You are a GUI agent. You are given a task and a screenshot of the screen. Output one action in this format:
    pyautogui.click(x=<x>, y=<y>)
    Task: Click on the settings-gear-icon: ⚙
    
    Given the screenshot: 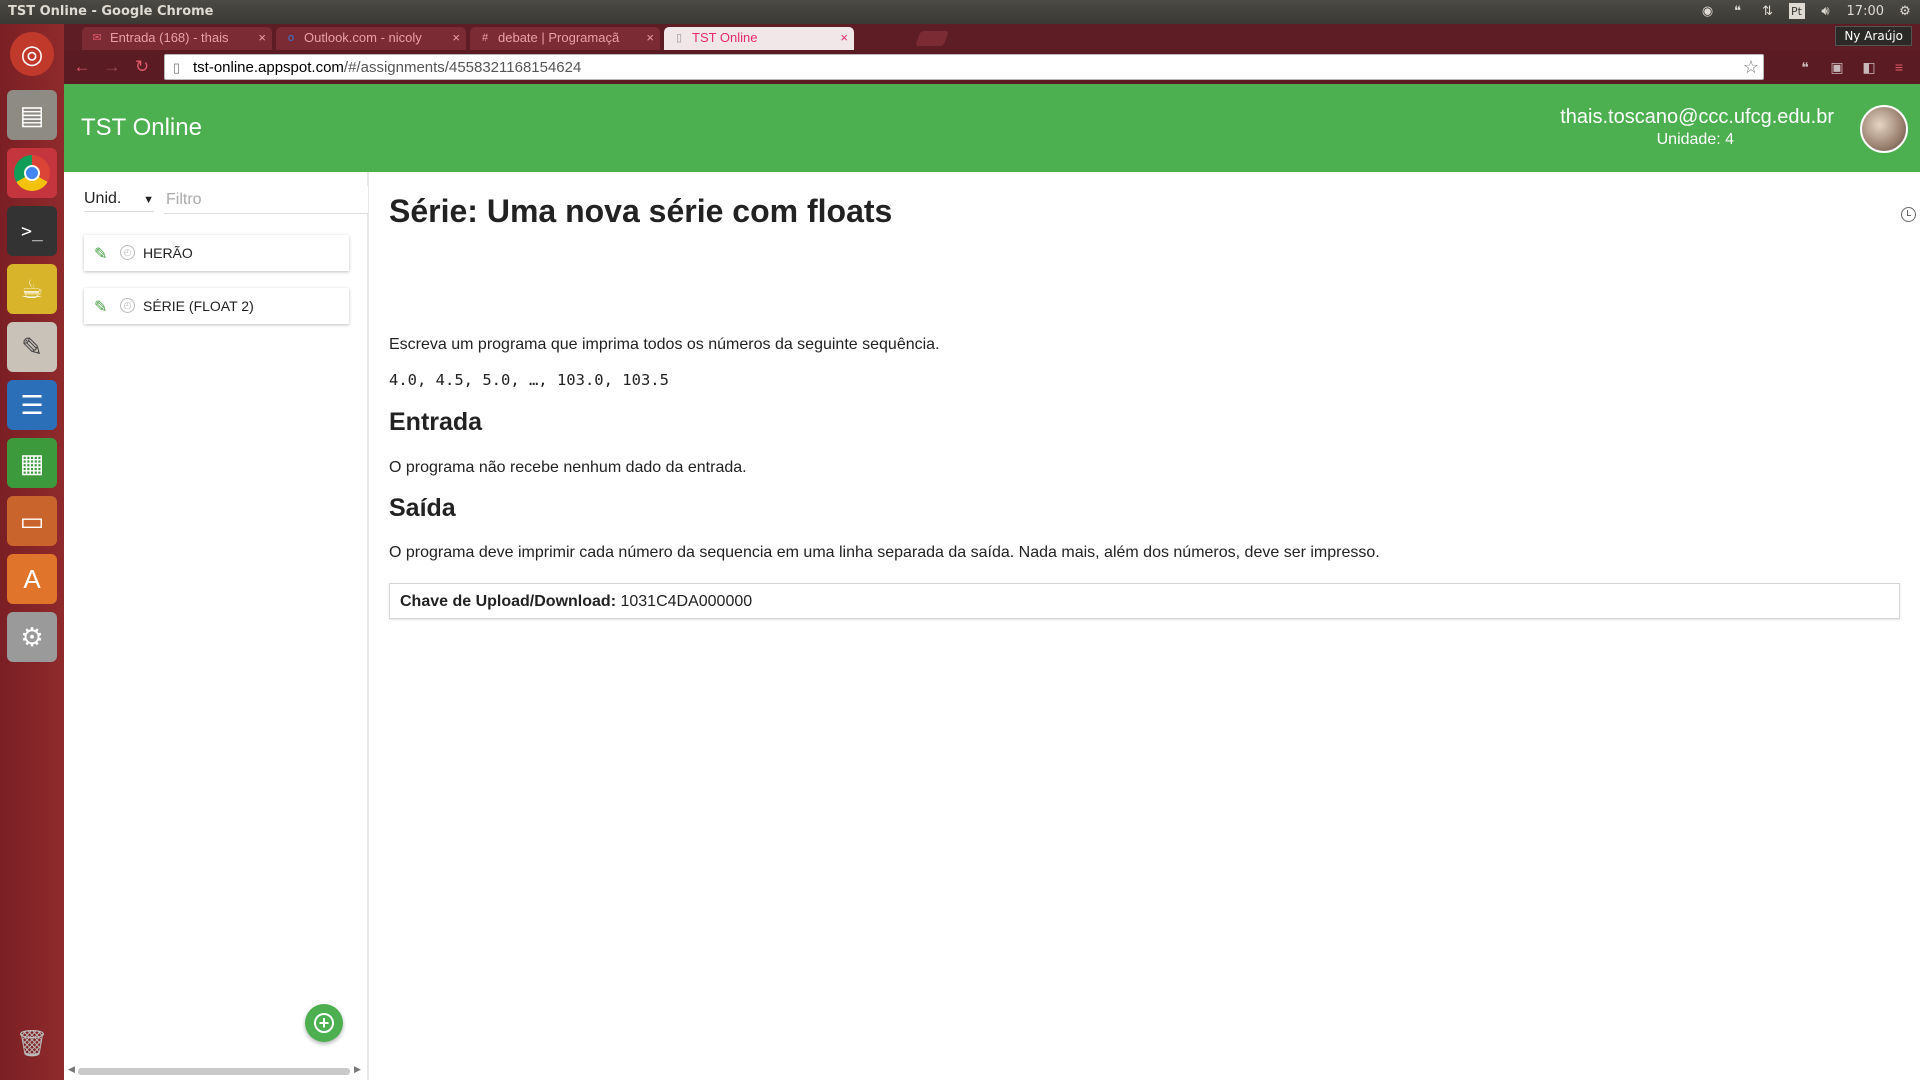 What is the action you would take?
    pyautogui.click(x=1905, y=11)
    